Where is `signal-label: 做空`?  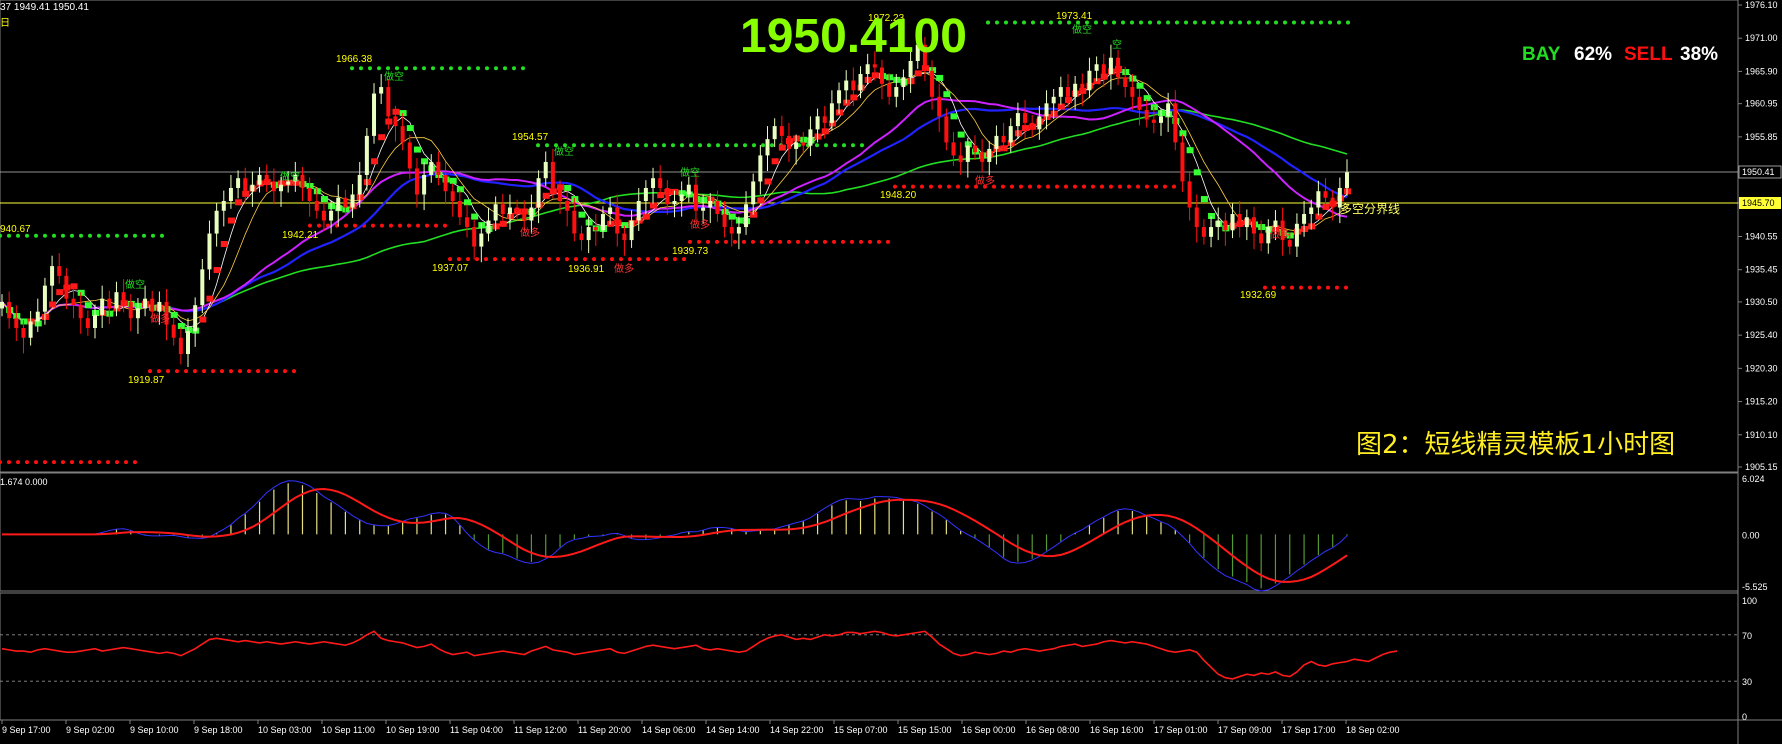 signal-label: 做空 is located at coordinates (564, 151).